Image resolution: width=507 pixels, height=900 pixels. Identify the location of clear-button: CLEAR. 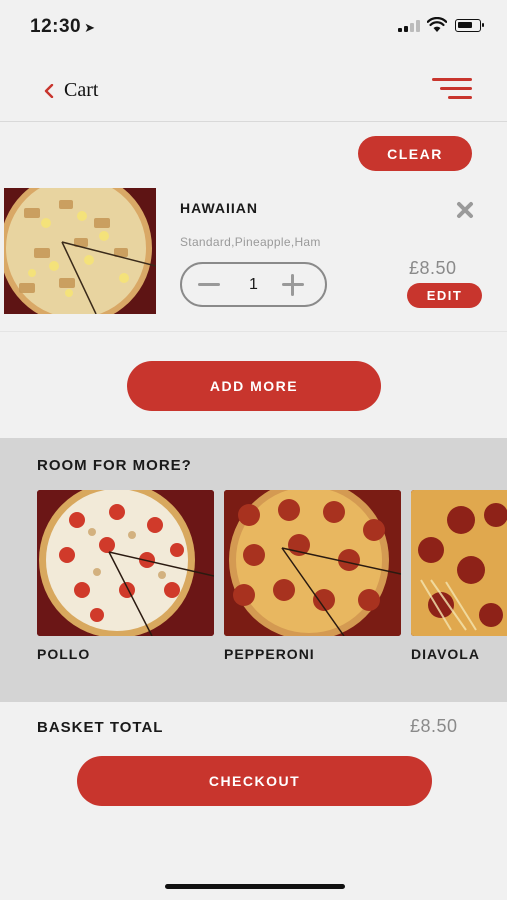
(415, 153).